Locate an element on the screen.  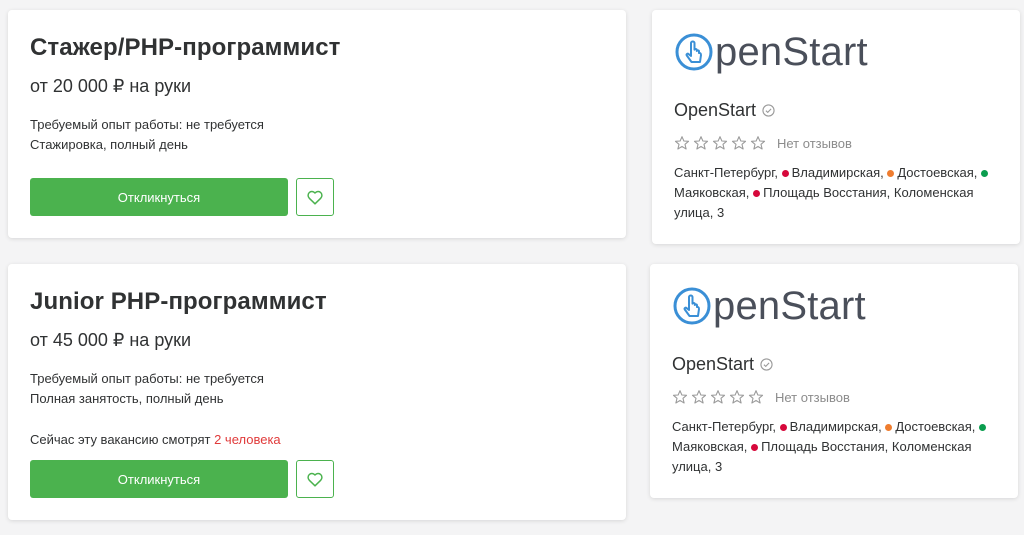
vacancy-schedule: Стажировка, полный день is located at coordinates (109, 144).